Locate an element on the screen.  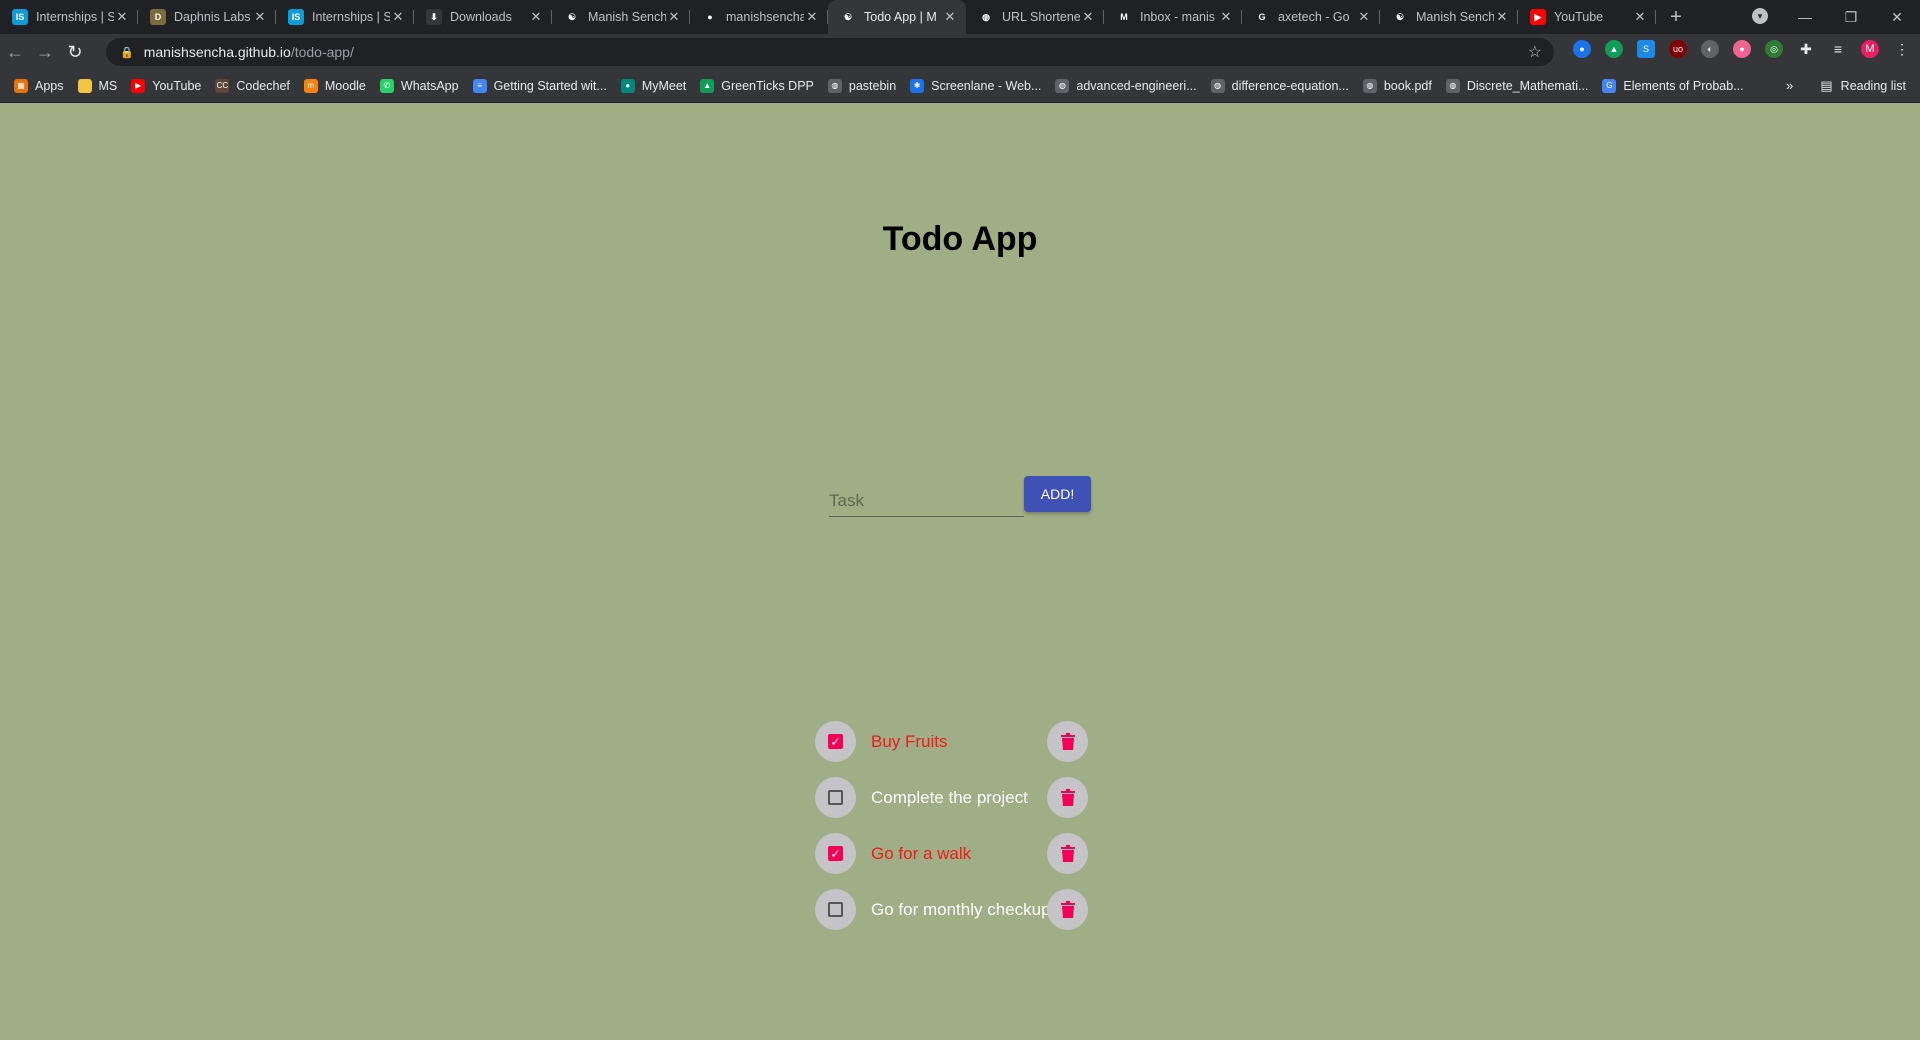
bookmark-item: m Moodle is located at coordinates (334, 86).